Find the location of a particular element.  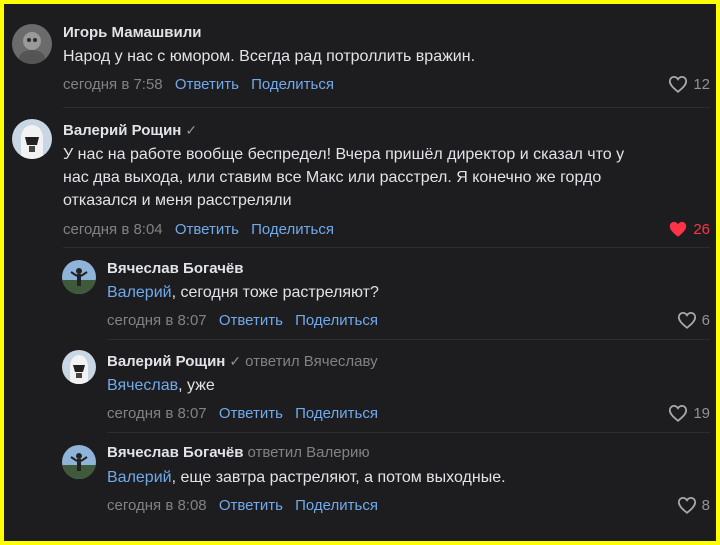

author-name: Валерий Рощин ✓ ответил Вячеславу is located at coordinates (242, 361).